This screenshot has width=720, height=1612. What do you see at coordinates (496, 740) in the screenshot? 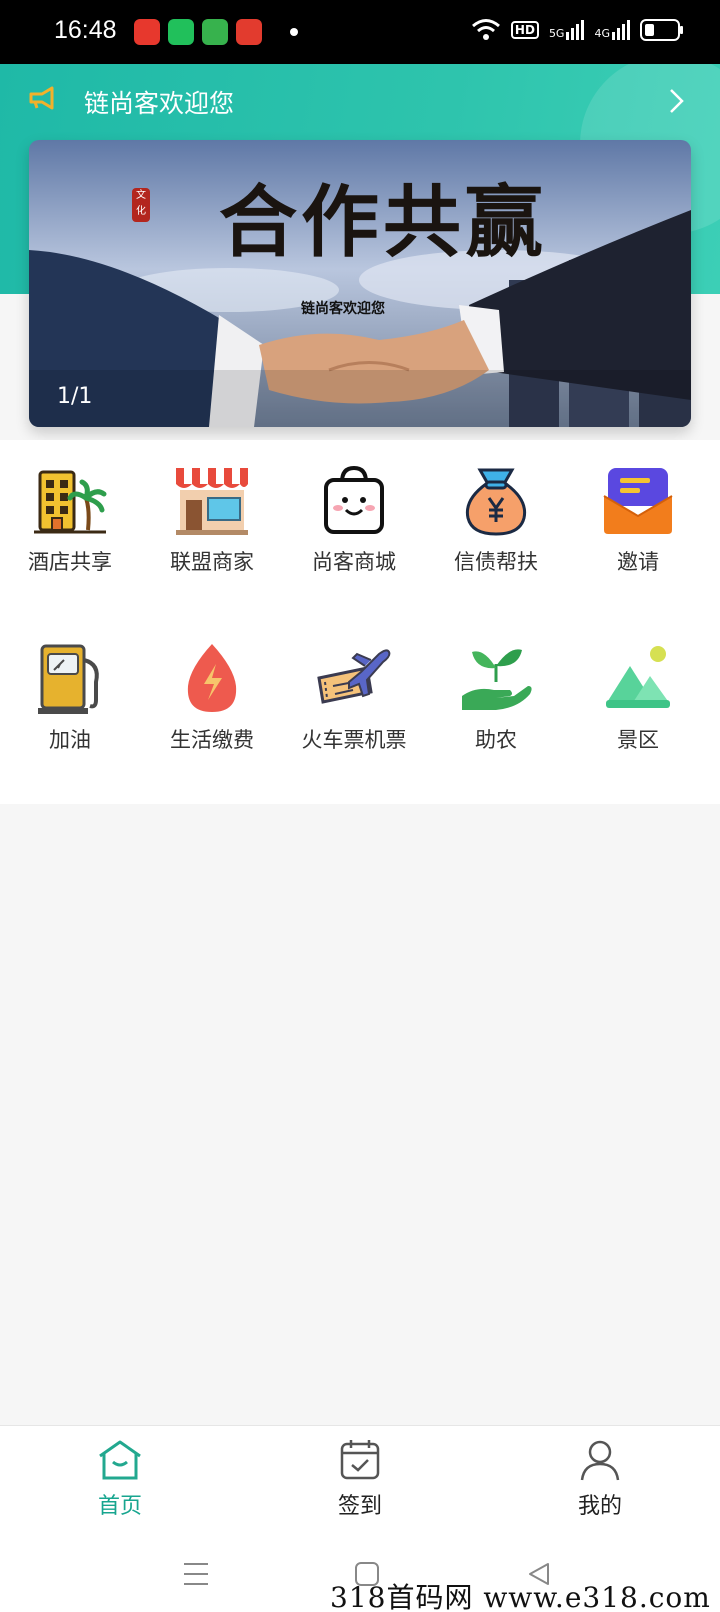
I see `menu-label: 助农` at bounding box center [496, 740].